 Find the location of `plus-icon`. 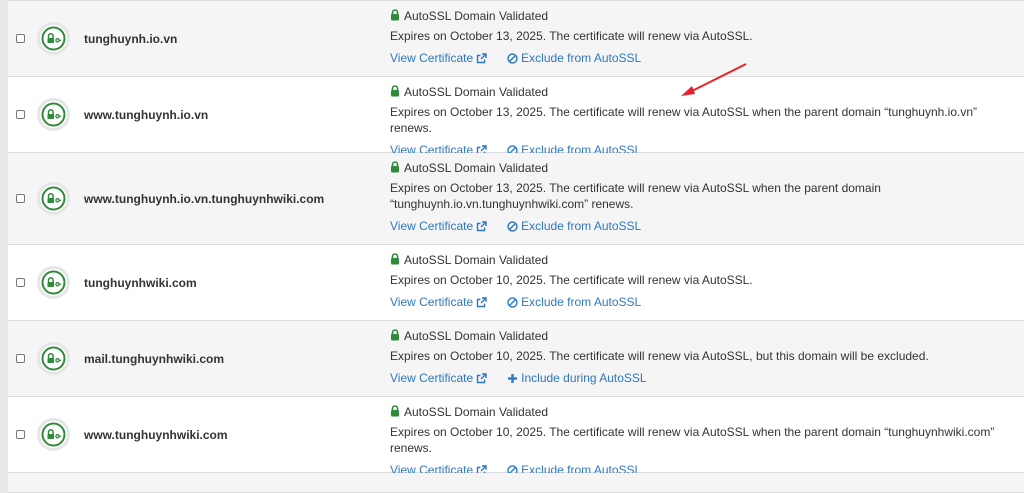

plus-icon is located at coordinates (512, 380).